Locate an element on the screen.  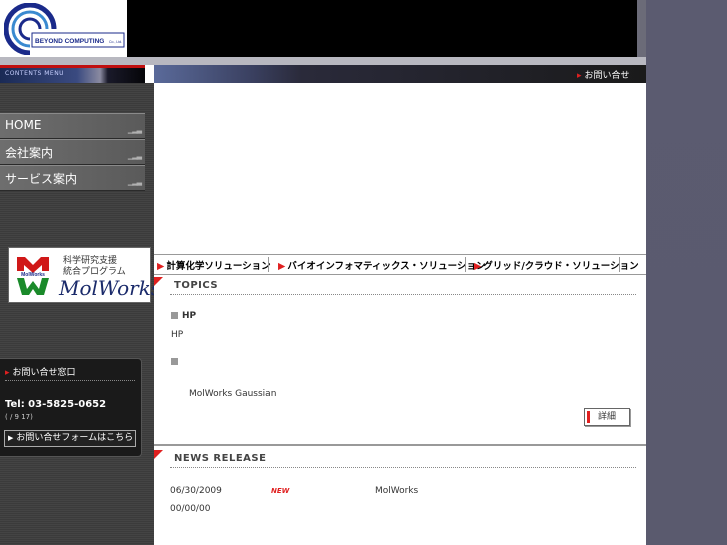
sidebar-item-home: HOME ▁▂▃ is located at coordinates (72, 126).